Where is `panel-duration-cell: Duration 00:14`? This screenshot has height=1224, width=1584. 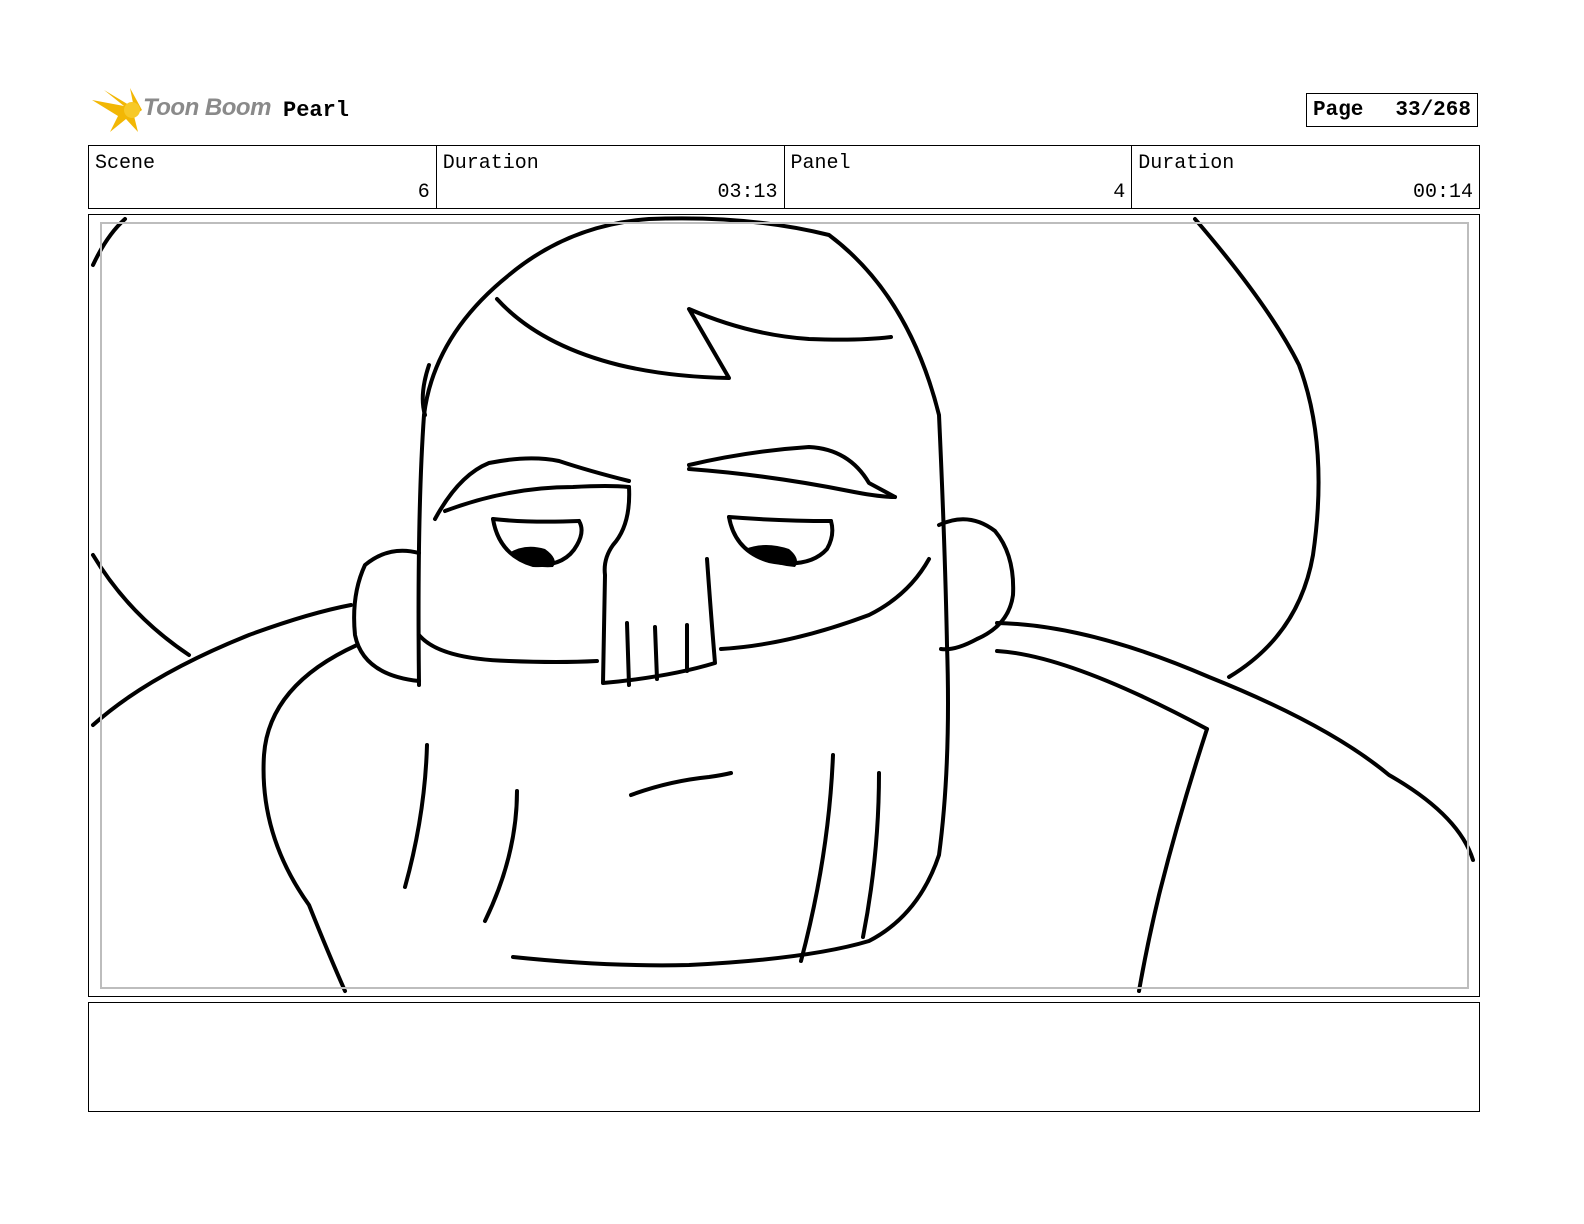
panel-duration-cell: Duration 00:14 is located at coordinates (1305, 177).